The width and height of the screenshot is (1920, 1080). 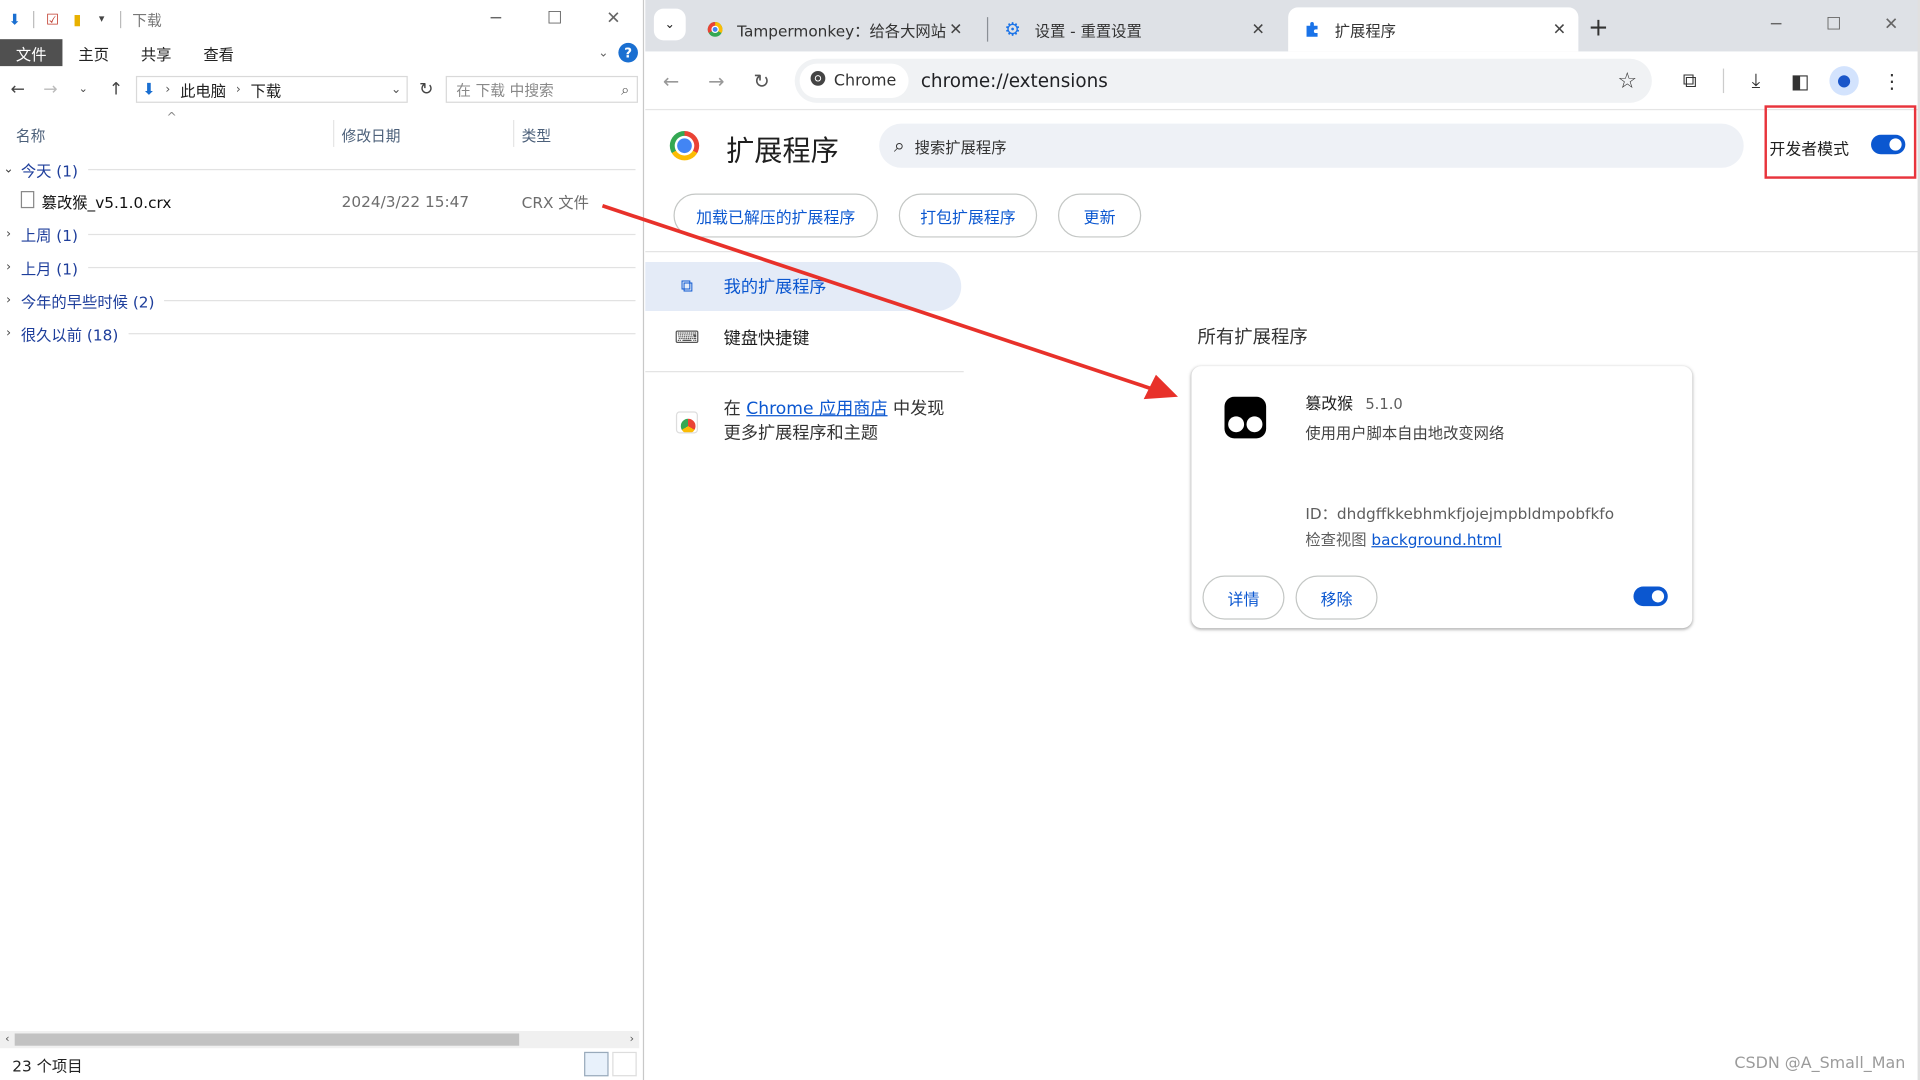 What do you see at coordinates (106, 202) in the screenshot?
I see `file-name: 篡改猴_v5.1.0.crx` at bounding box center [106, 202].